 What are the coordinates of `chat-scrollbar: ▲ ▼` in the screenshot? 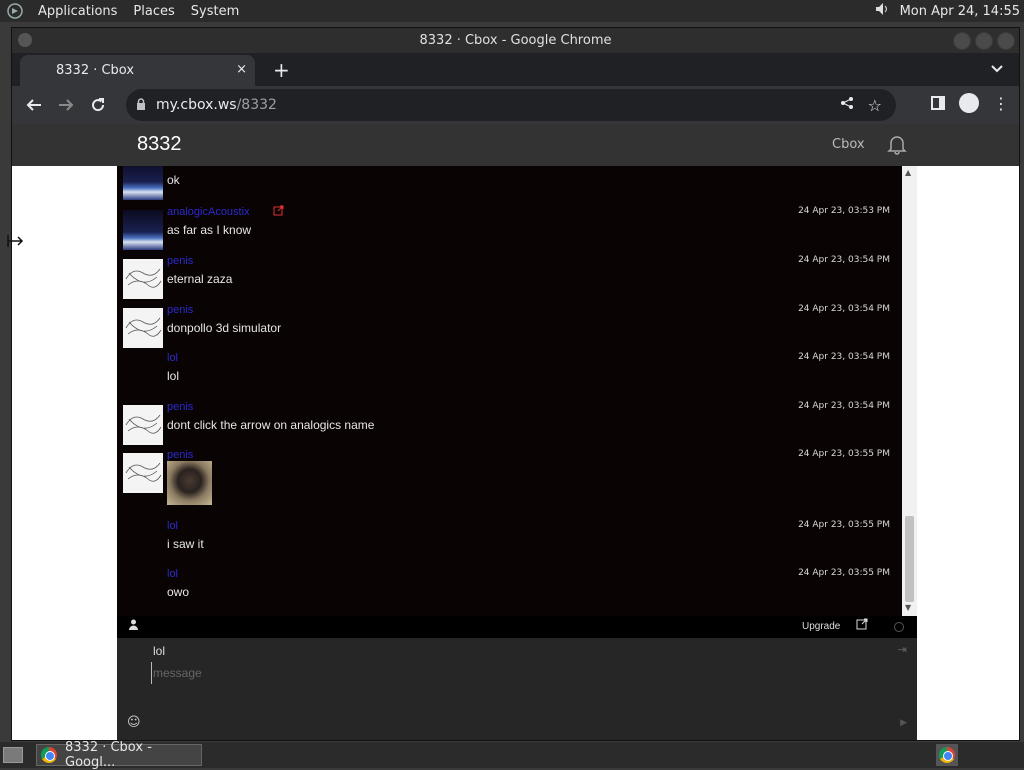 It's located at (909, 391).